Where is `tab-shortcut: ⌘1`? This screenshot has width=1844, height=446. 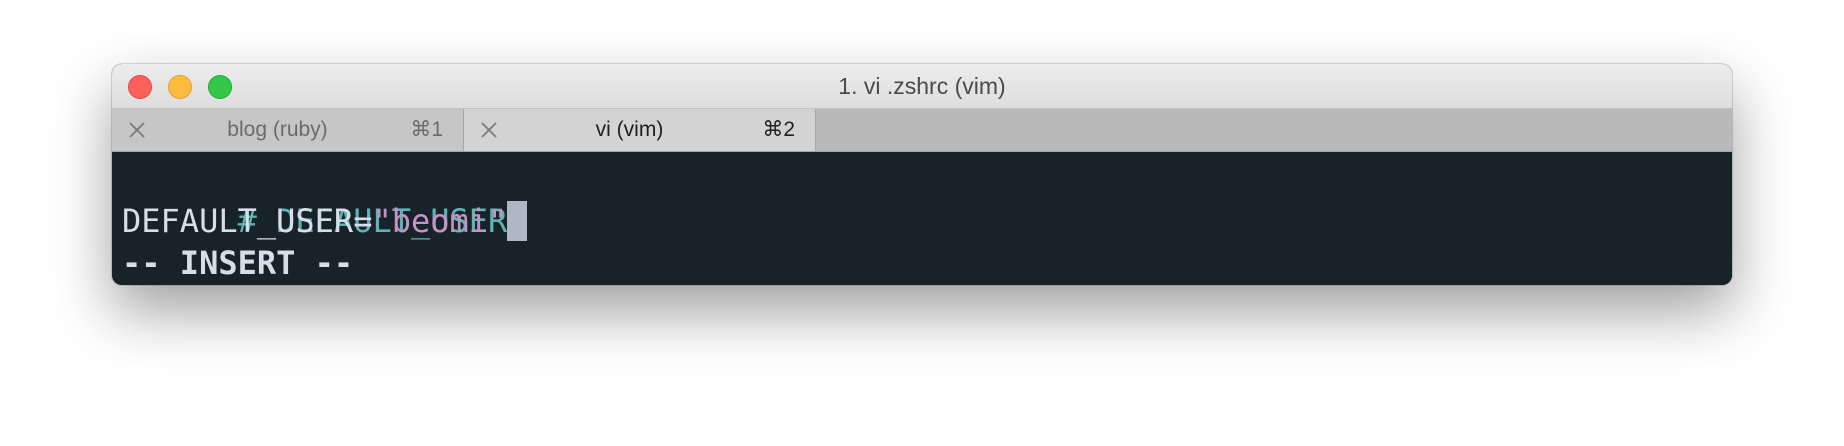
tab-shortcut: ⌘1 is located at coordinates (426, 129).